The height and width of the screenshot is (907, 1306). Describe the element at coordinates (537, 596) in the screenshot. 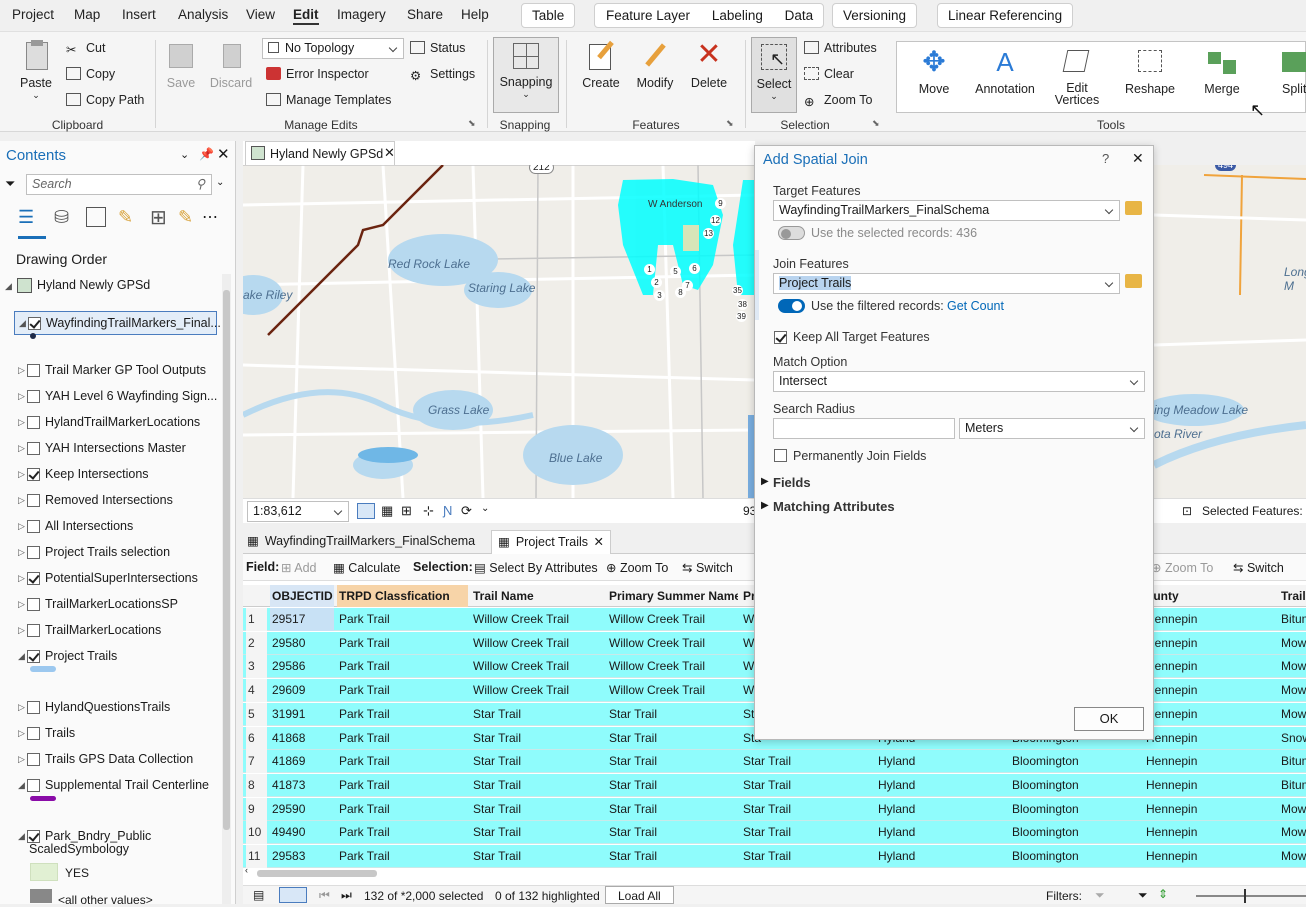

I see `column-header: Trail Name` at that location.